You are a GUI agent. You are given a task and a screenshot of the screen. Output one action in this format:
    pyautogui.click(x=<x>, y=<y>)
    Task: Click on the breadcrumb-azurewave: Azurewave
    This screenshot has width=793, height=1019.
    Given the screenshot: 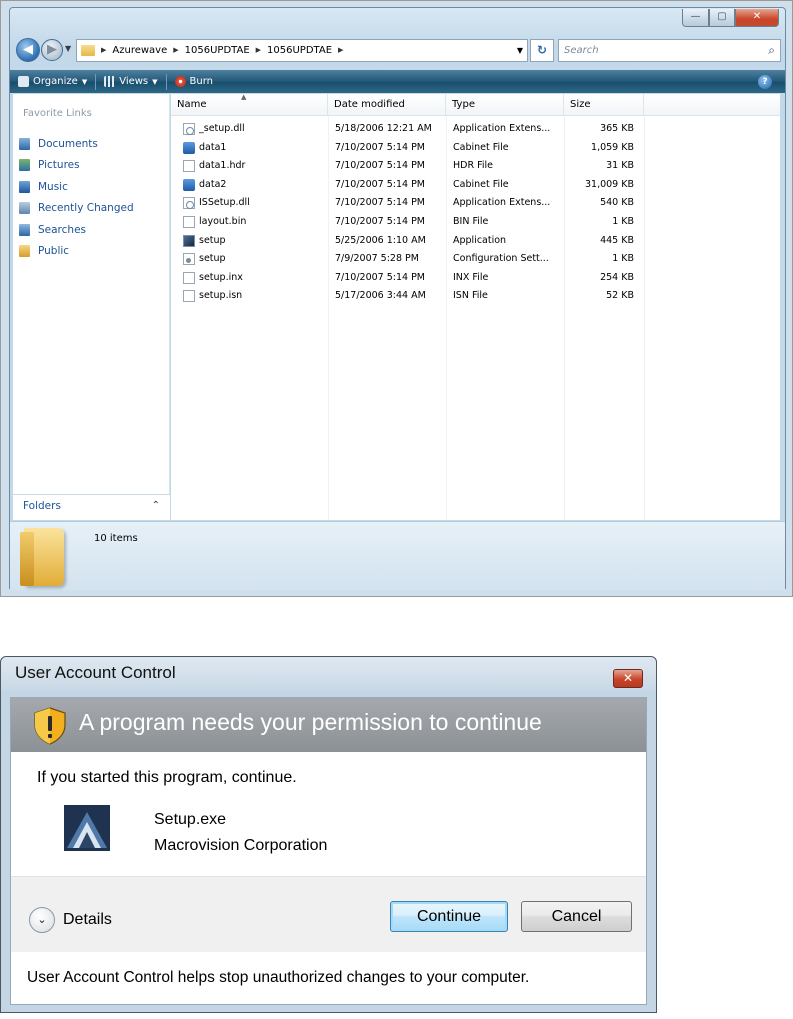 What is the action you would take?
    pyautogui.click(x=139, y=50)
    